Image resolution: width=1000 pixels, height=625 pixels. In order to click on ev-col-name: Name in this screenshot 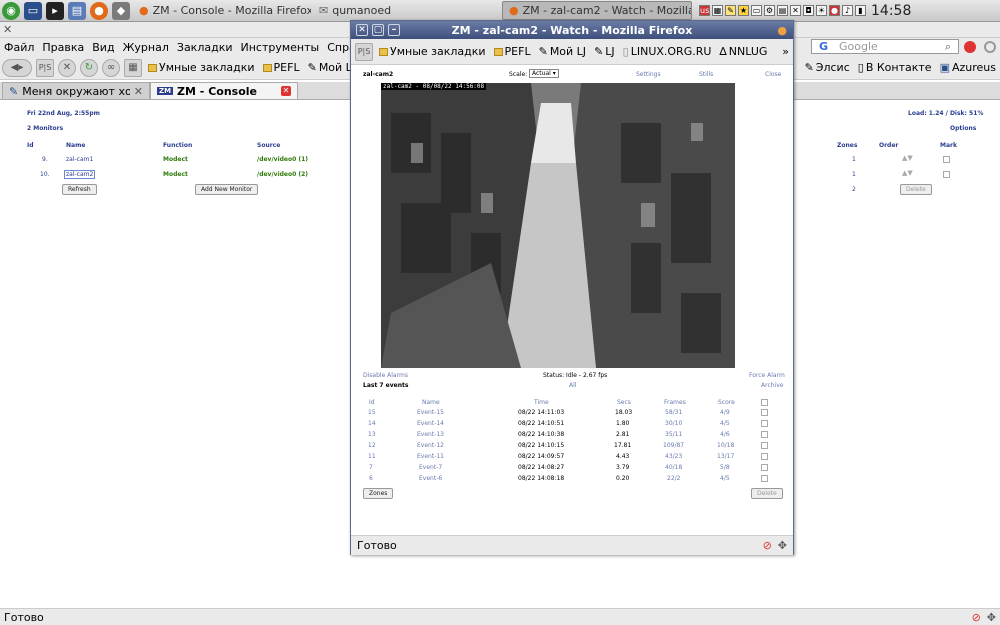, I will do `click(431, 402)`.